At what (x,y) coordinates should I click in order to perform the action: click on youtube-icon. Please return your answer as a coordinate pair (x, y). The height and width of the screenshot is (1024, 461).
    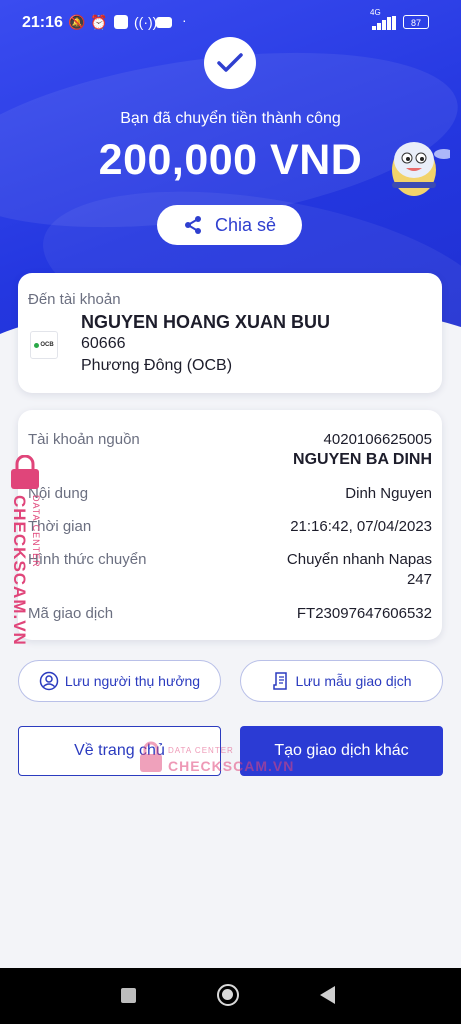
    Looking at the image, I should click on (164, 22).